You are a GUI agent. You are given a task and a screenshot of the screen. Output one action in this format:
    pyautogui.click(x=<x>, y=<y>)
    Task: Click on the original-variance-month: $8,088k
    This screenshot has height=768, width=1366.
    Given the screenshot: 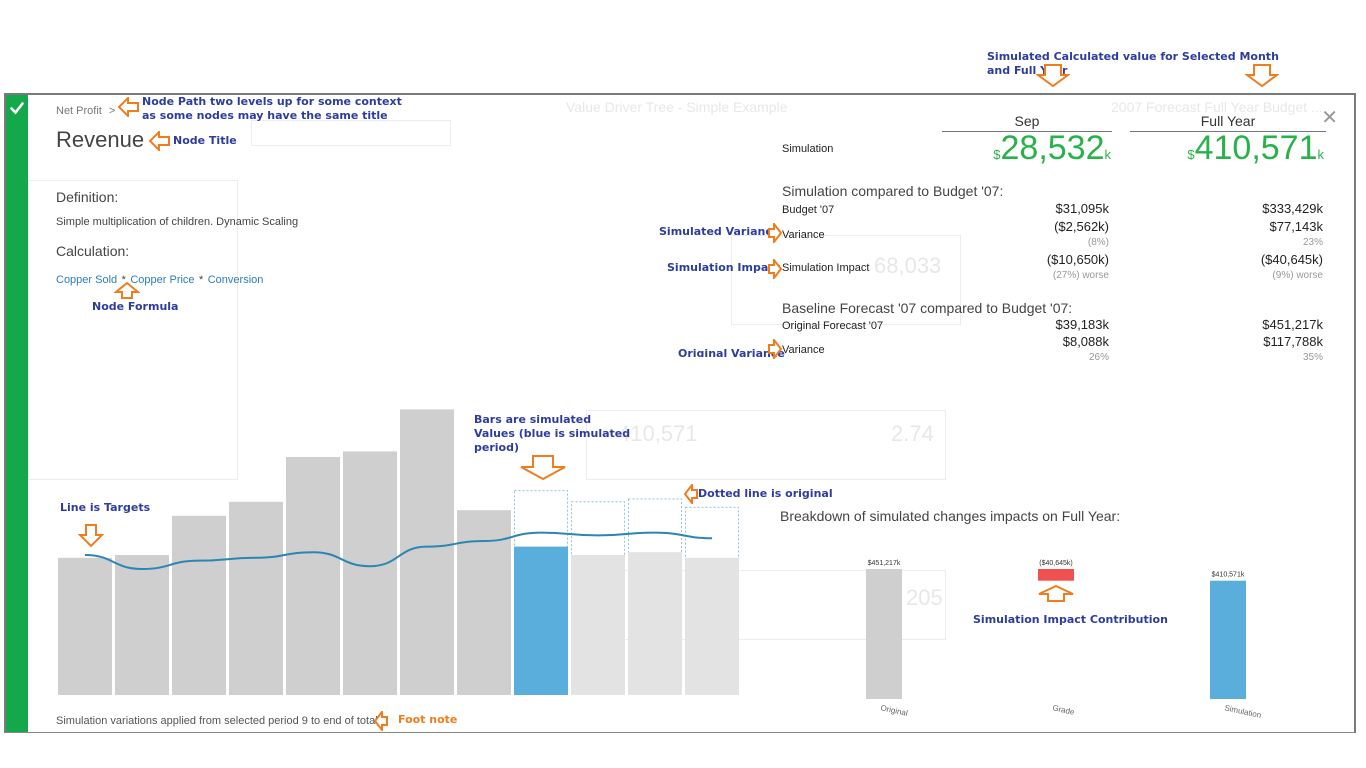 What is the action you would take?
    pyautogui.click(x=1085, y=341)
    